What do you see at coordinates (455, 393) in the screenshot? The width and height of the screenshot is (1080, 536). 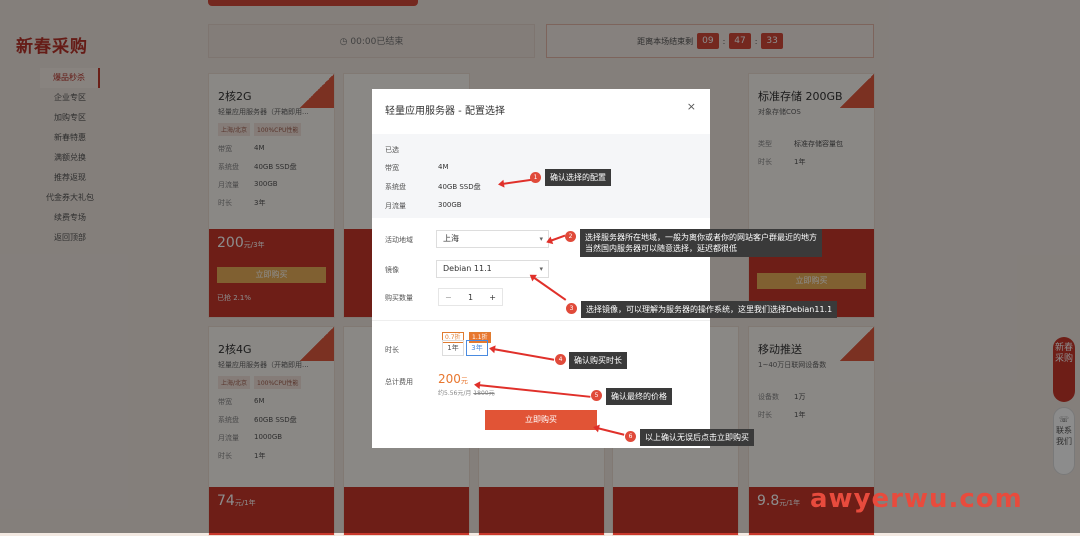 I see `per-month: 约5.56元/月` at bounding box center [455, 393].